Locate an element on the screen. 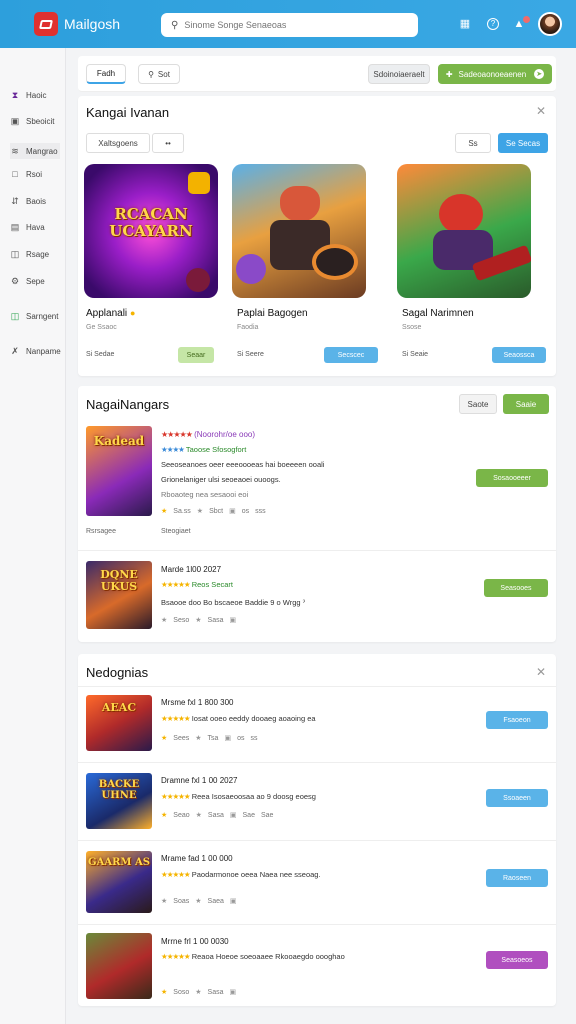 This screenshot has width=576, height=1024. row-rating: ★★★★★ Iosat ooeo eeddy dooaeg aoaoing ea is located at coordinates (238, 718).